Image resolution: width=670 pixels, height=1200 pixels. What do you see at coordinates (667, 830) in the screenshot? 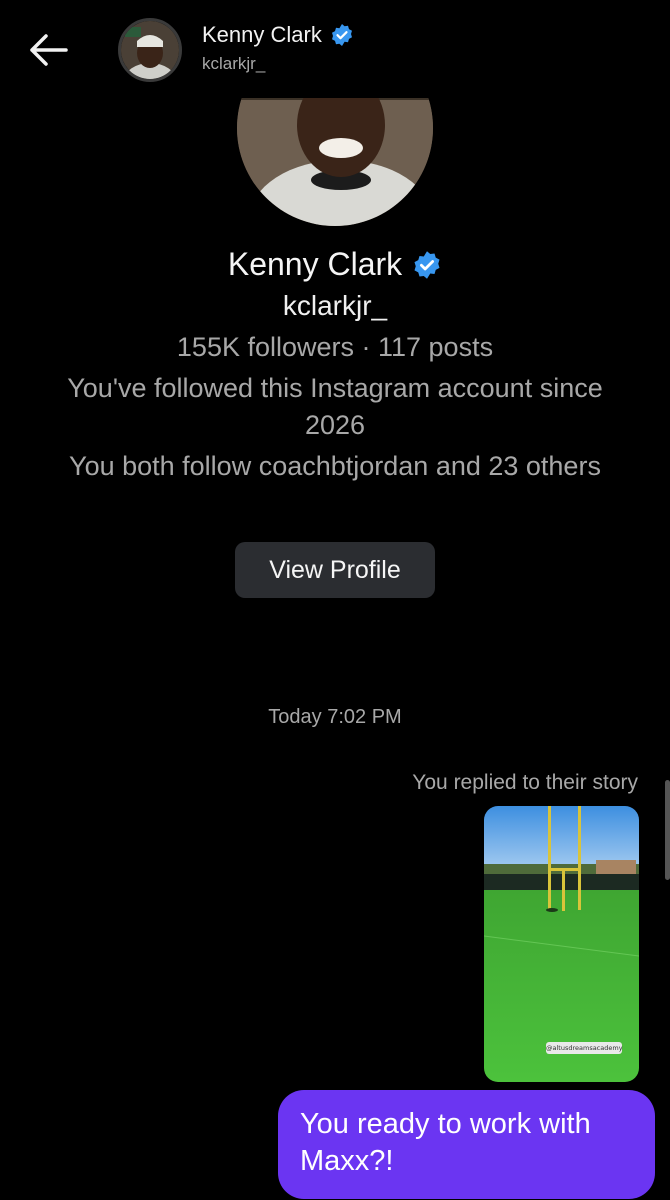
I see `scrollbar` at bounding box center [667, 830].